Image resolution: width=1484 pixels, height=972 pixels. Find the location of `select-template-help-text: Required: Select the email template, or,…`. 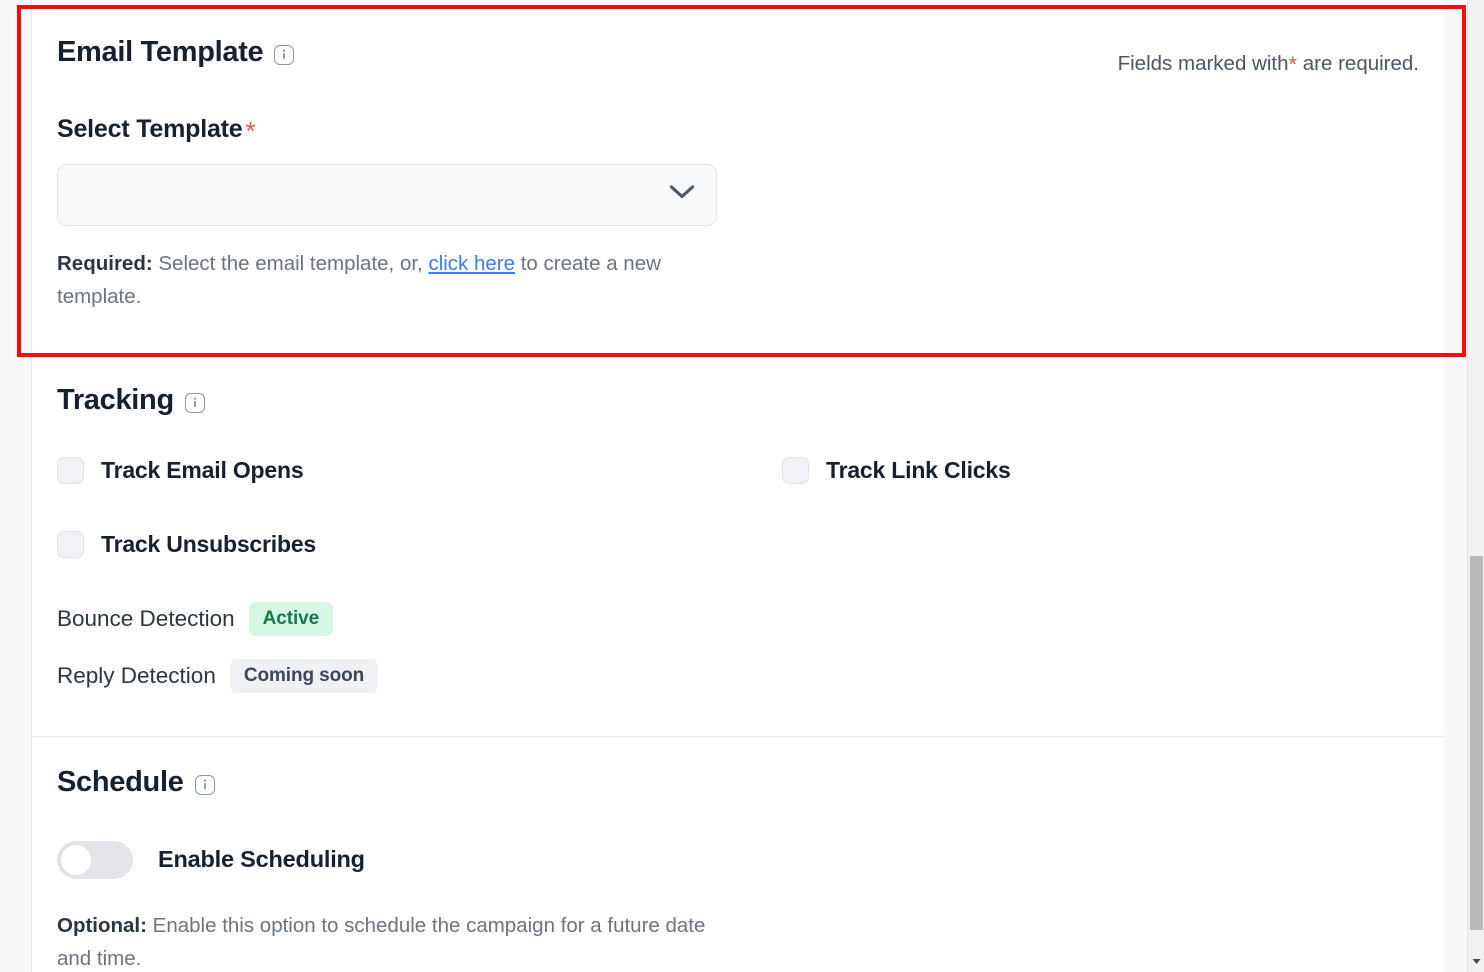

select-template-help-text: Required: Select the email template, or,… is located at coordinates (391, 280).